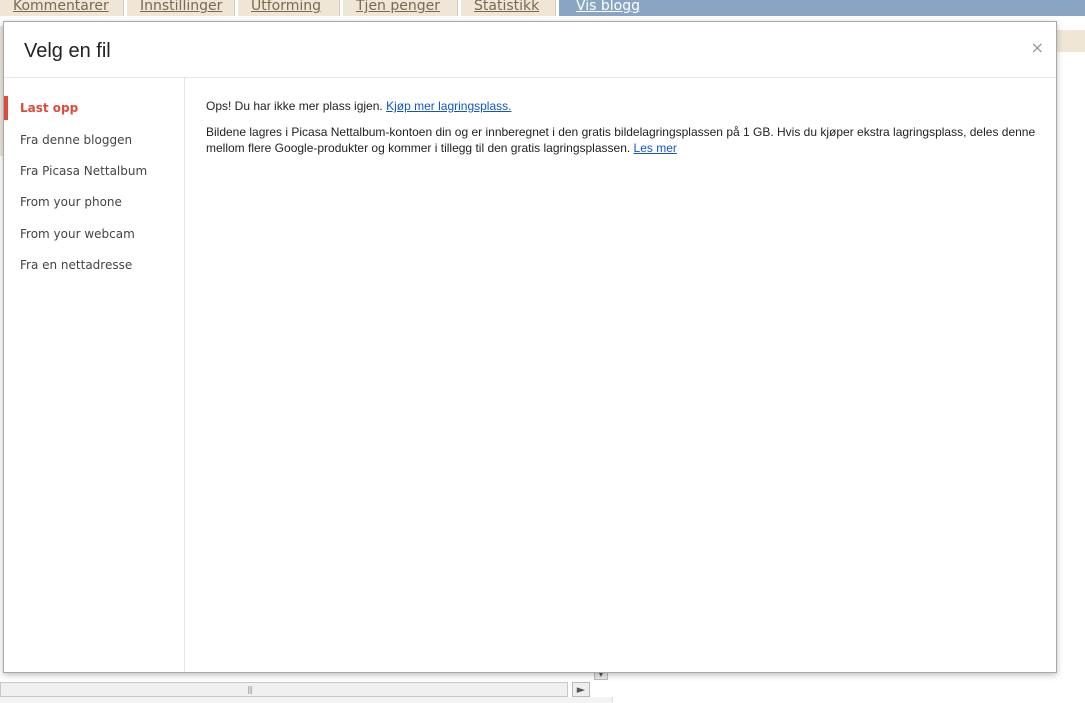 The image size is (1085, 703). I want to click on dialog-title: Velg en fil, so click(67, 51).